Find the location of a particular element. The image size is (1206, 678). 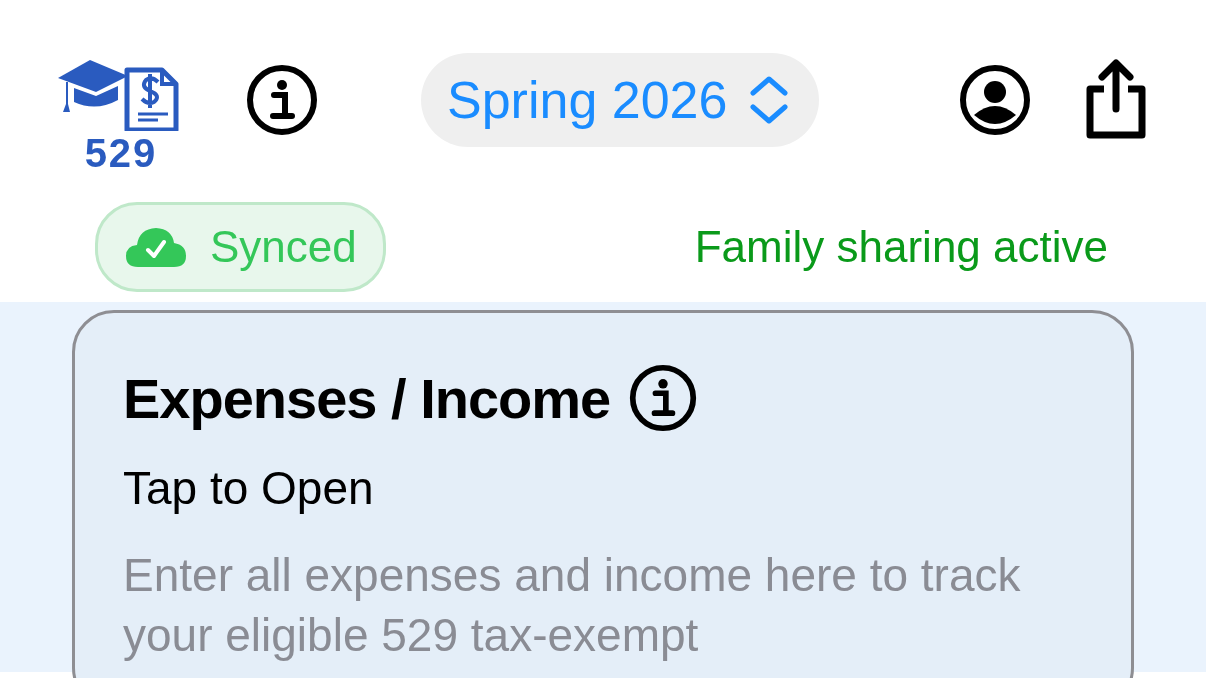

sync-label: Synced is located at coordinates (283, 247).